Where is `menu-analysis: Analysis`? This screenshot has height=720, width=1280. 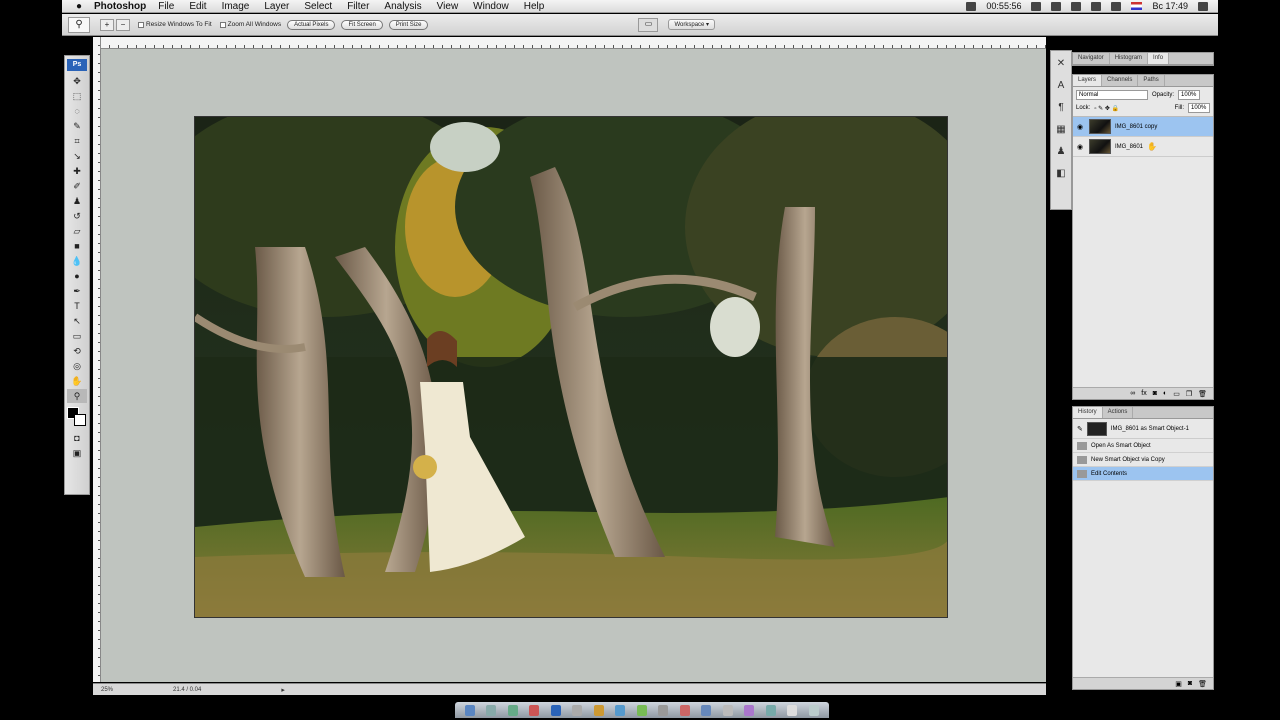
menu-analysis: Analysis is located at coordinates (402, 6).